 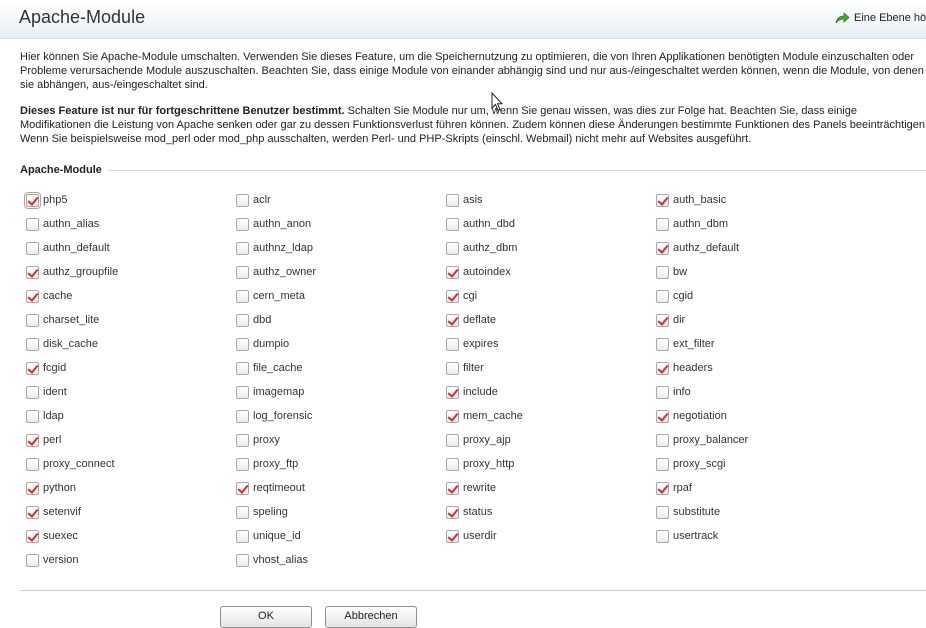 What do you see at coordinates (755, 224) in the screenshot?
I see `module-item-authn-dbm: authn_dbm` at bounding box center [755, 224].